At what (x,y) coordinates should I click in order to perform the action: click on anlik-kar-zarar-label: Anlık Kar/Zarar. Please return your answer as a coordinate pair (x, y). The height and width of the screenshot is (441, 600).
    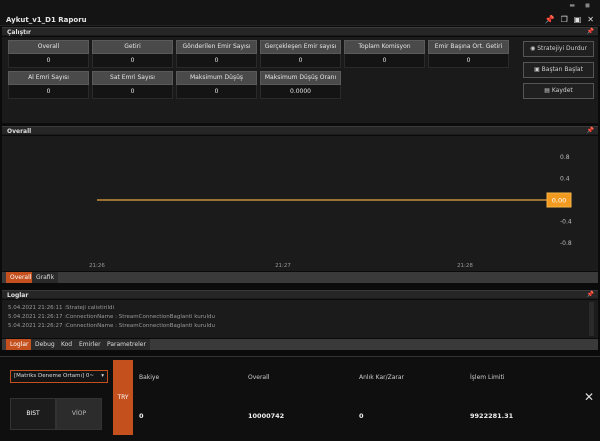
    Looking at the image, I should click on (382, 377).